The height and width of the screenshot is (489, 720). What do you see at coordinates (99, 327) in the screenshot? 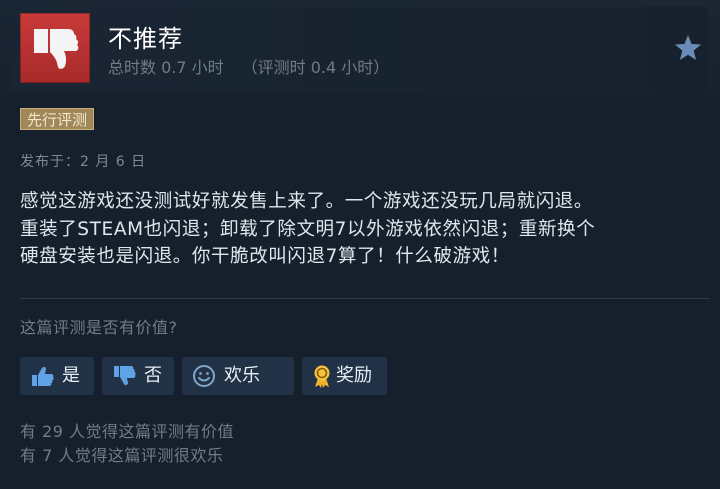
I see `helpful-question: 这篇评测是否有价值?` at bounding box center [99, 327].